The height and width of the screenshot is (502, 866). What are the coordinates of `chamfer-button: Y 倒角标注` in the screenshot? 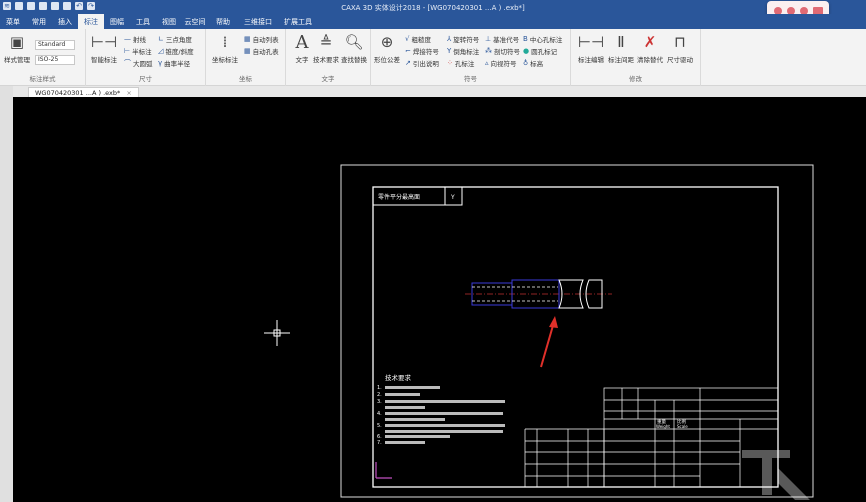 It's located at (463, 51).